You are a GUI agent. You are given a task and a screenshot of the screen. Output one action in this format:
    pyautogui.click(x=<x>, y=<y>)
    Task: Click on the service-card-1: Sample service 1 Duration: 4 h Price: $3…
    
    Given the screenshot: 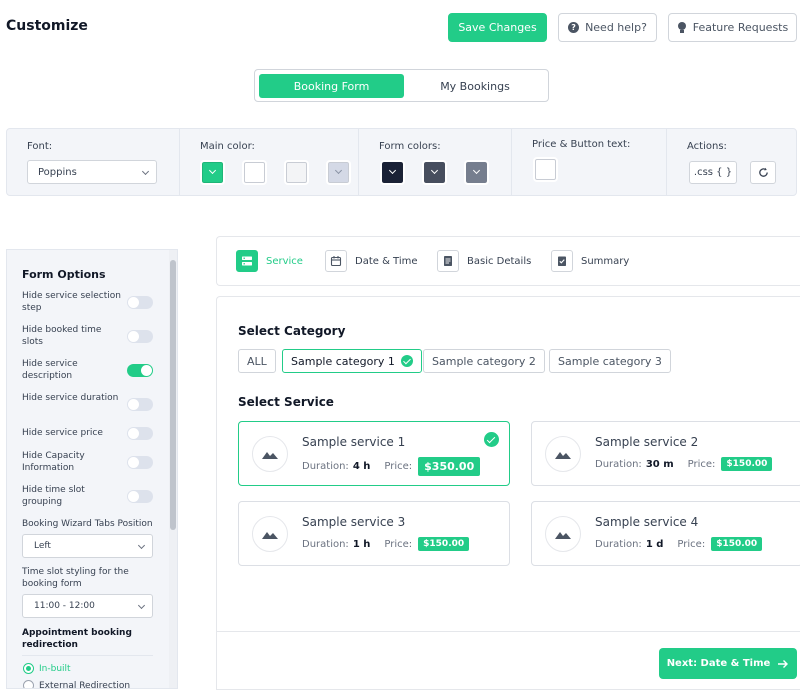 What is the action you would take?
    pyautogui.click(x=374, y=453)
    